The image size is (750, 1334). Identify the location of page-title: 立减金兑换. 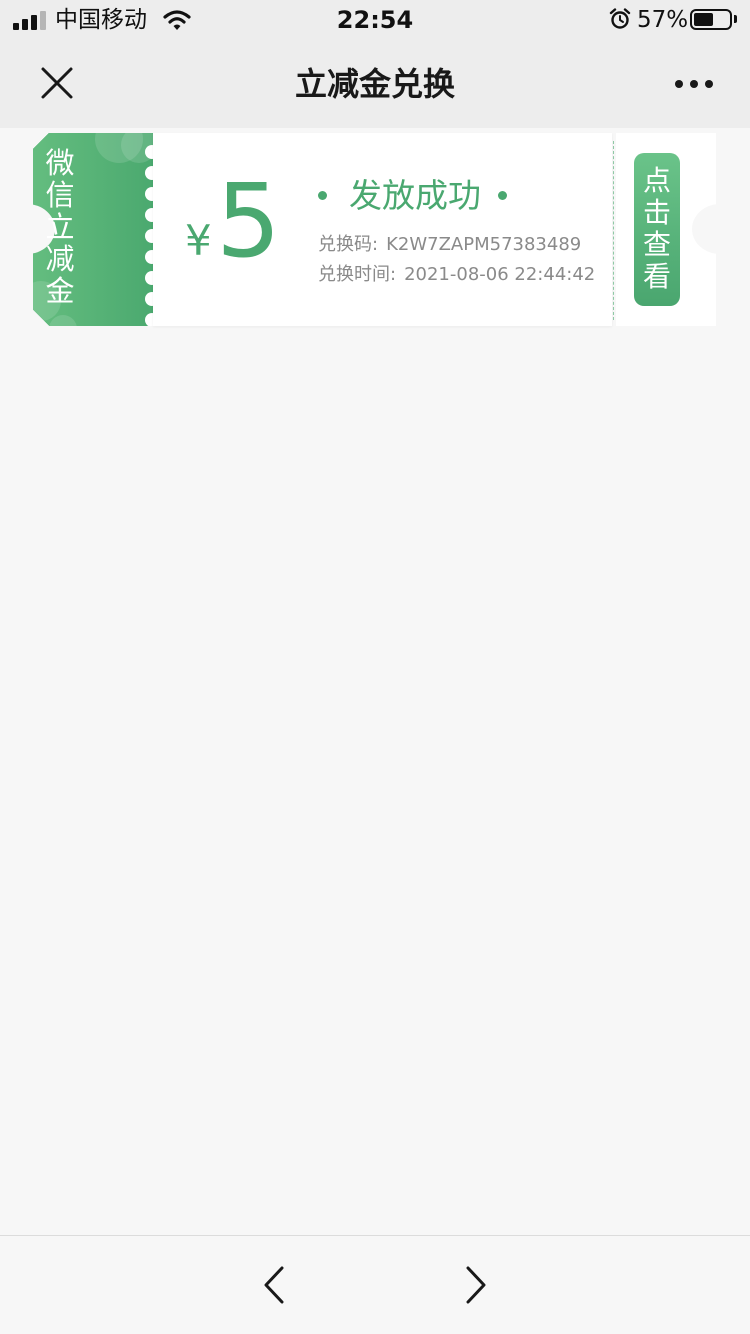
(374, 84).